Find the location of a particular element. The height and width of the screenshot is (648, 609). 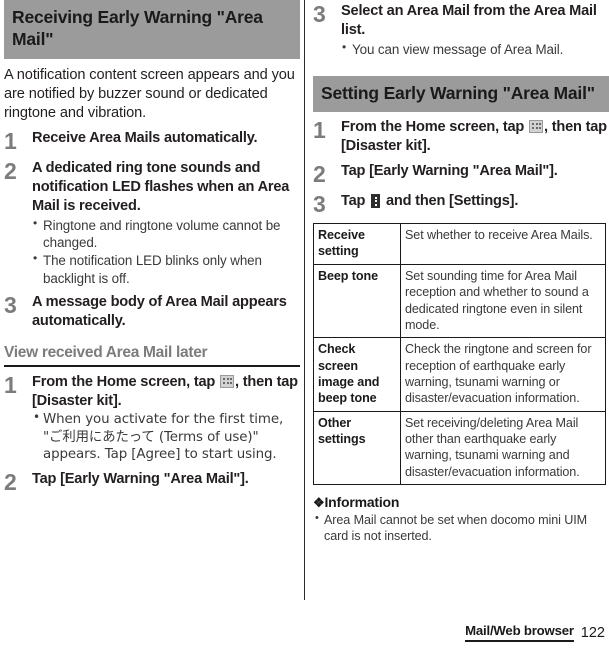

table-cell-key: Beep tone is located at coordinates (357, 301).